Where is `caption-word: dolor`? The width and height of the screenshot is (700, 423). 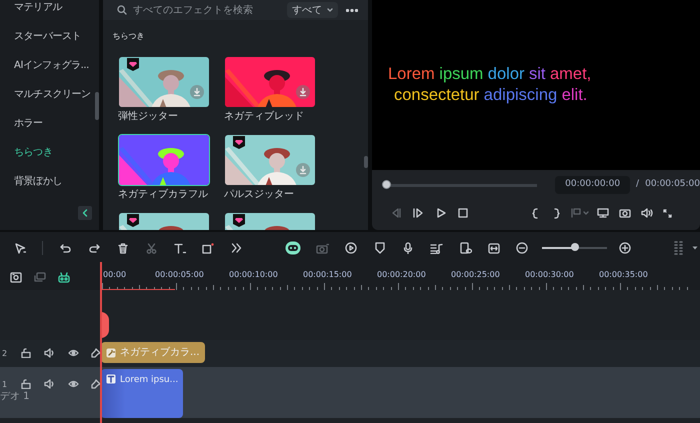
caption-word: dolor is located at coordinates (506, 74).